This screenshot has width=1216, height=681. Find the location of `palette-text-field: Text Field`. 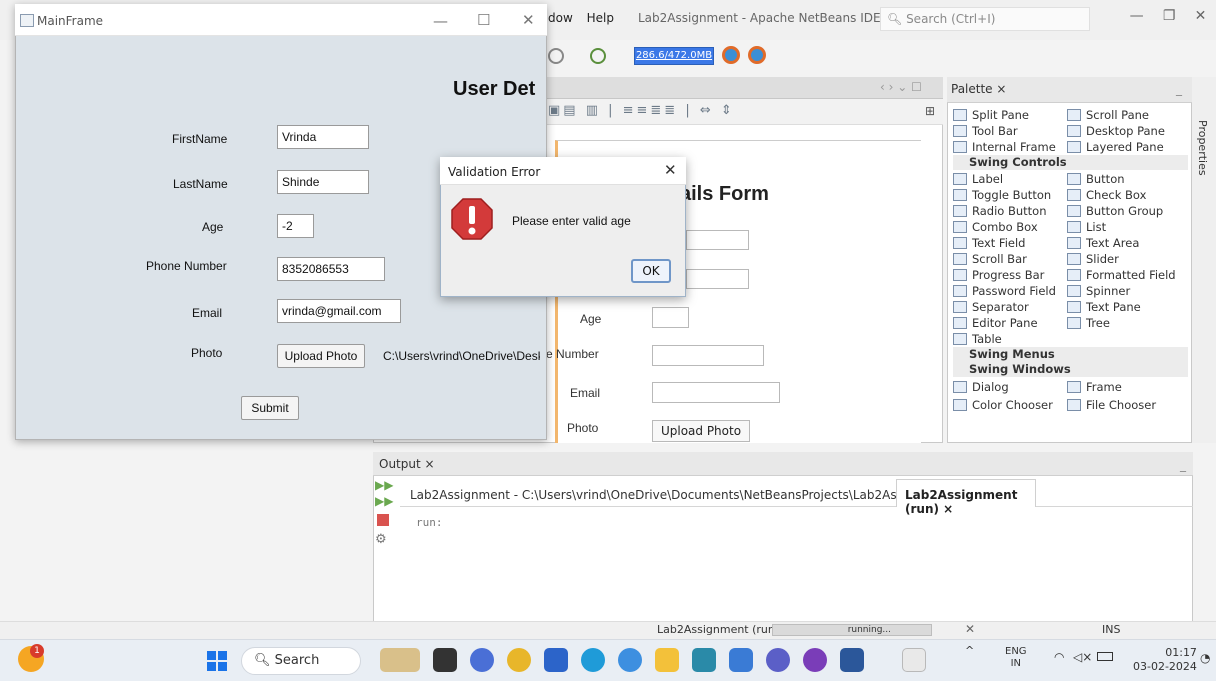

palette-text-field: Text Field is located at coordinates (1010, 243).